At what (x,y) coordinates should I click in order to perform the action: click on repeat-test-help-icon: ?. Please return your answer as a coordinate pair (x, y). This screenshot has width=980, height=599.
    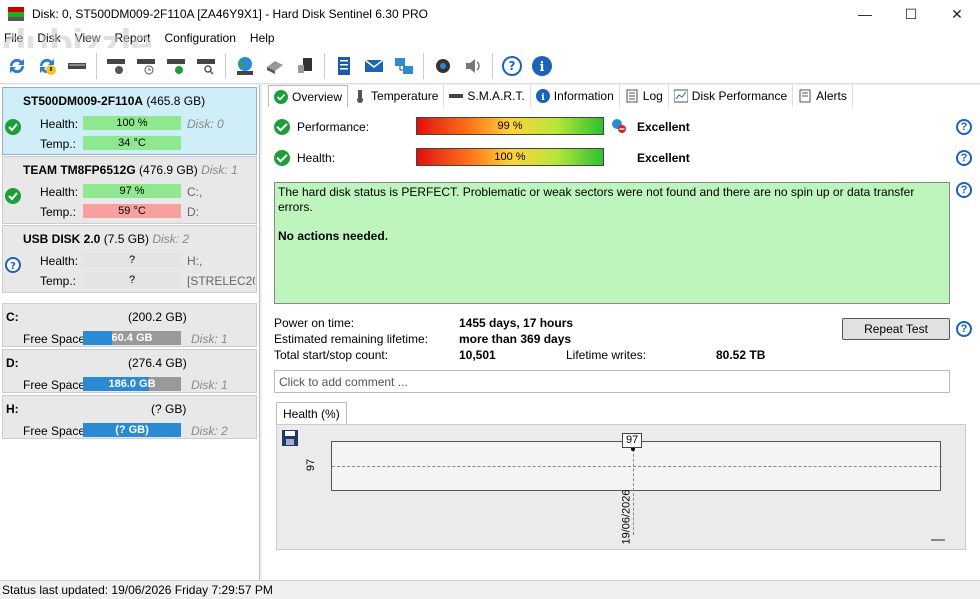
    Looking at the image, I should click on (964, 329).